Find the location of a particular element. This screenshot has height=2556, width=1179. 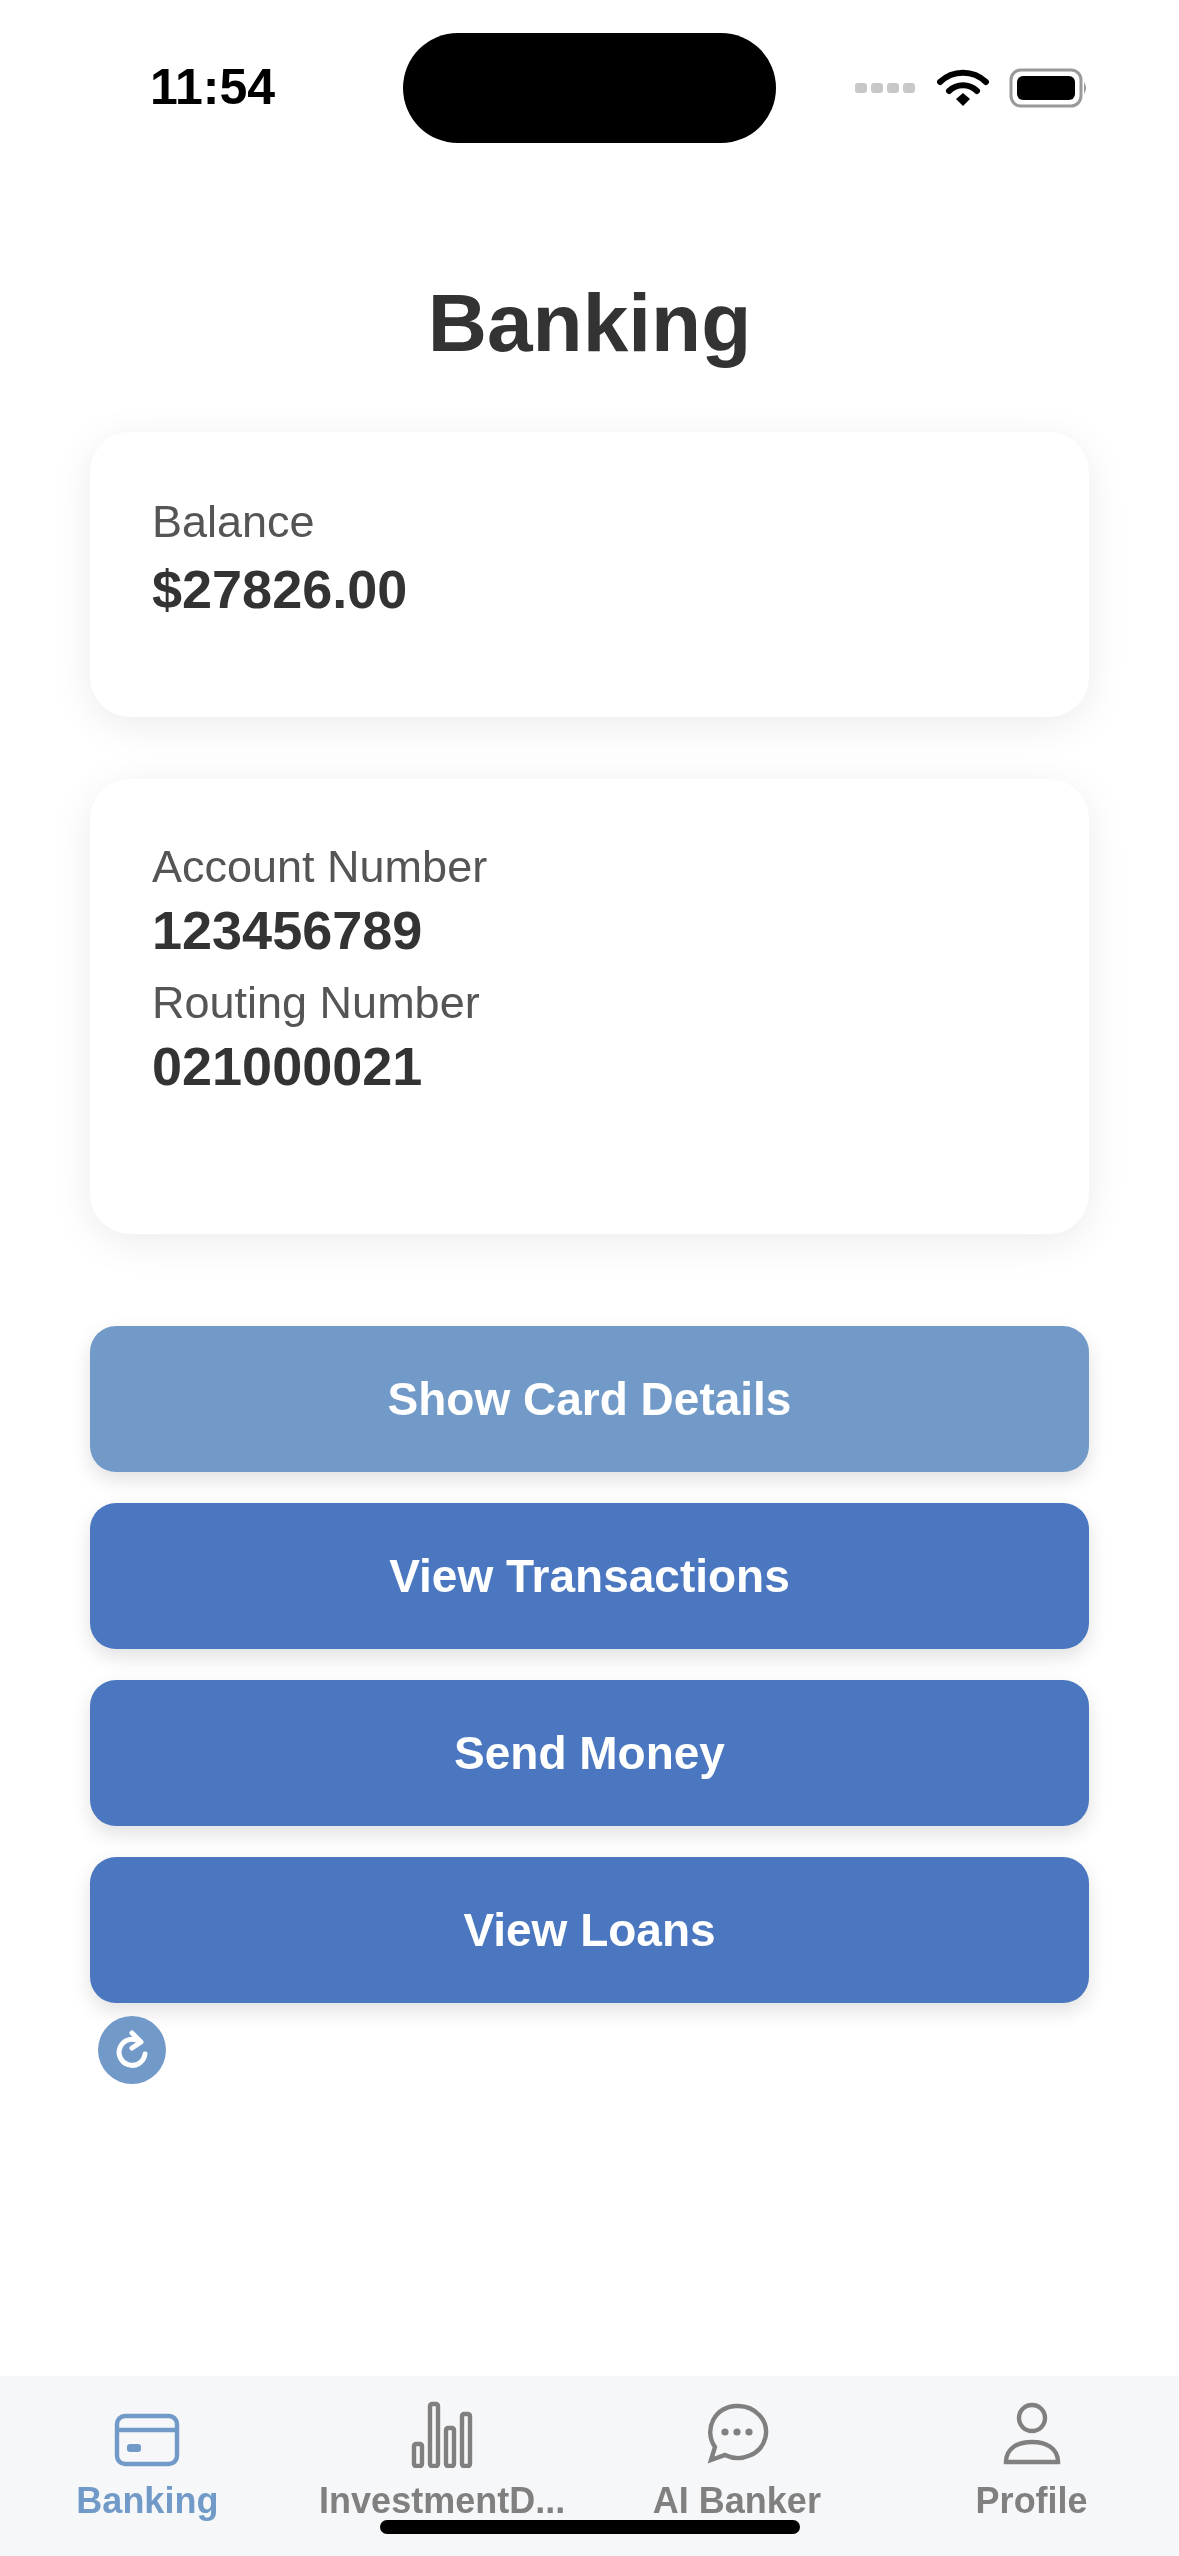

field-value: 021000021 is located at coordinates (287, 1066).